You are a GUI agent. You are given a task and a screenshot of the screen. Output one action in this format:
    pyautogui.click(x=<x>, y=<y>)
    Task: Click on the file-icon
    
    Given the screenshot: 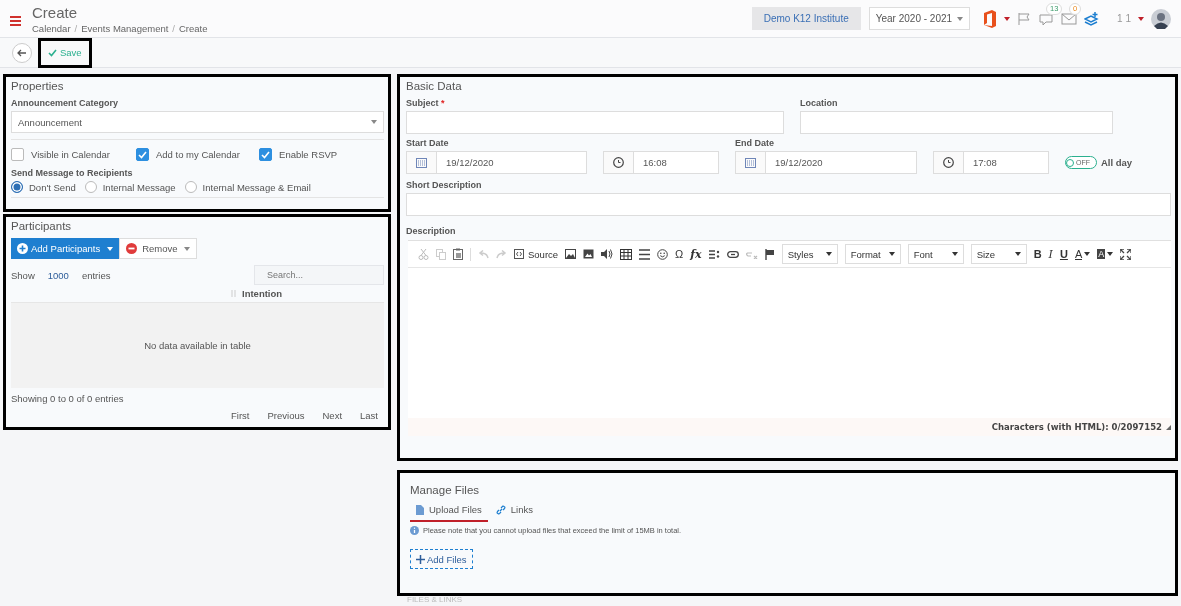 What is the action you would take?
    pyautogui.click(x=420, y=509)
    